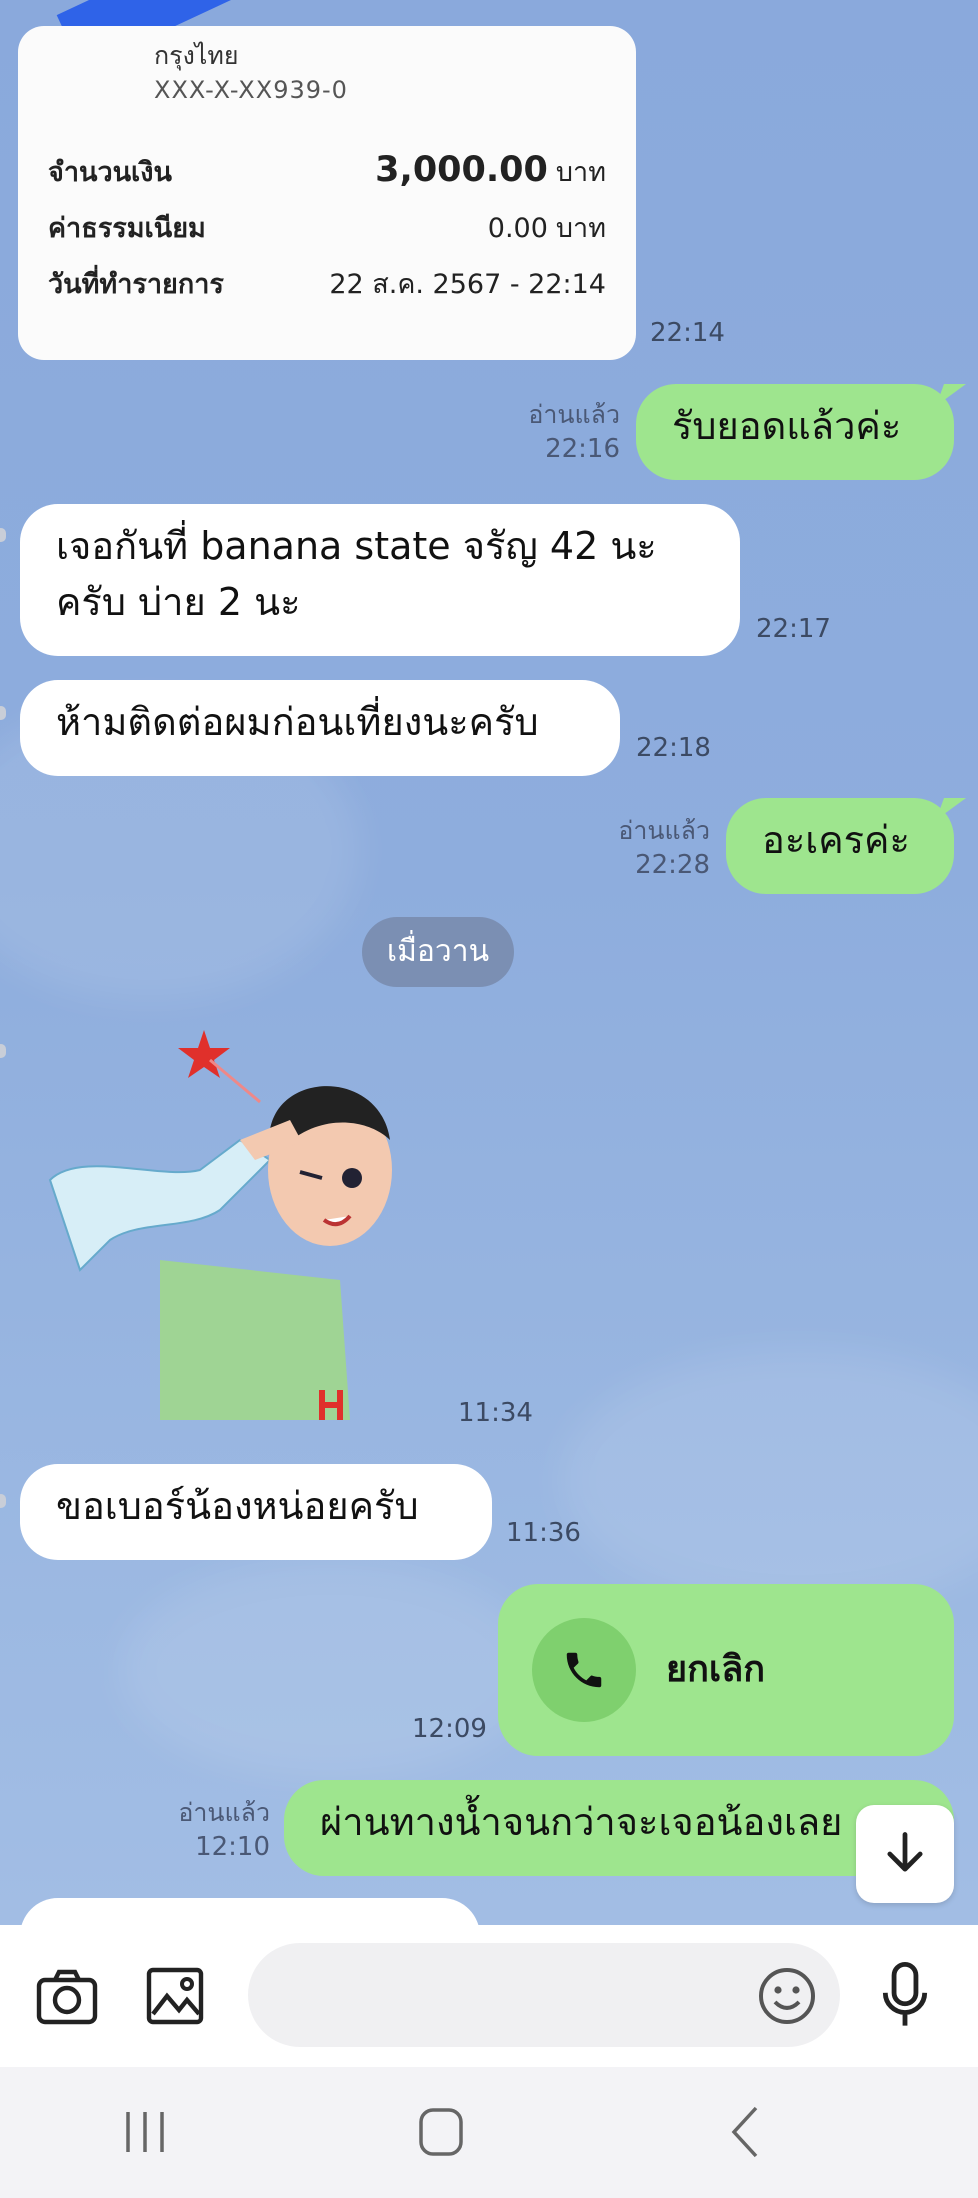 The width and height of the screenshot is (978, 2198). What do you see at coordinates (232, 1847) in the screenshot?
I see `message-time: 12:10` at bounding box center [232, 1847].